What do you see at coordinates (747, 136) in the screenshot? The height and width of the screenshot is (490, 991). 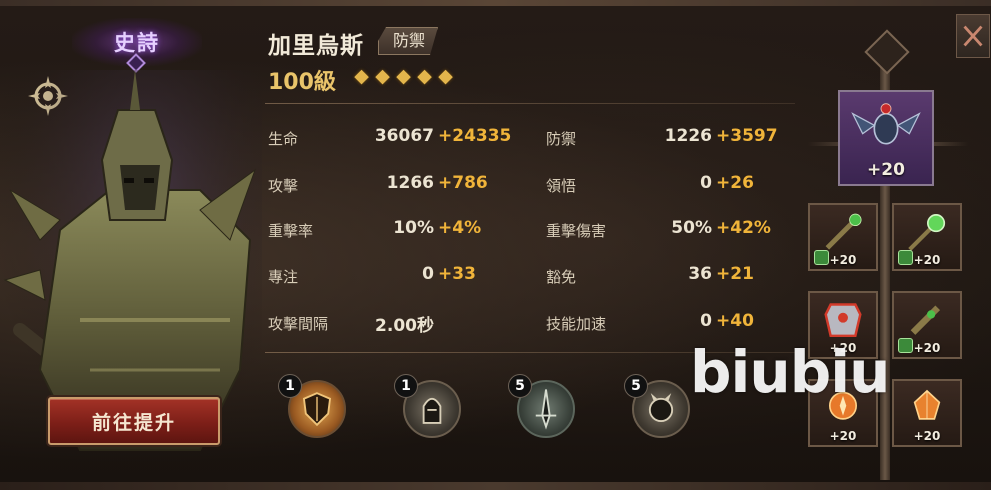 I see `stat-bonus-defense: +3597` at bounding box center [747, 136].